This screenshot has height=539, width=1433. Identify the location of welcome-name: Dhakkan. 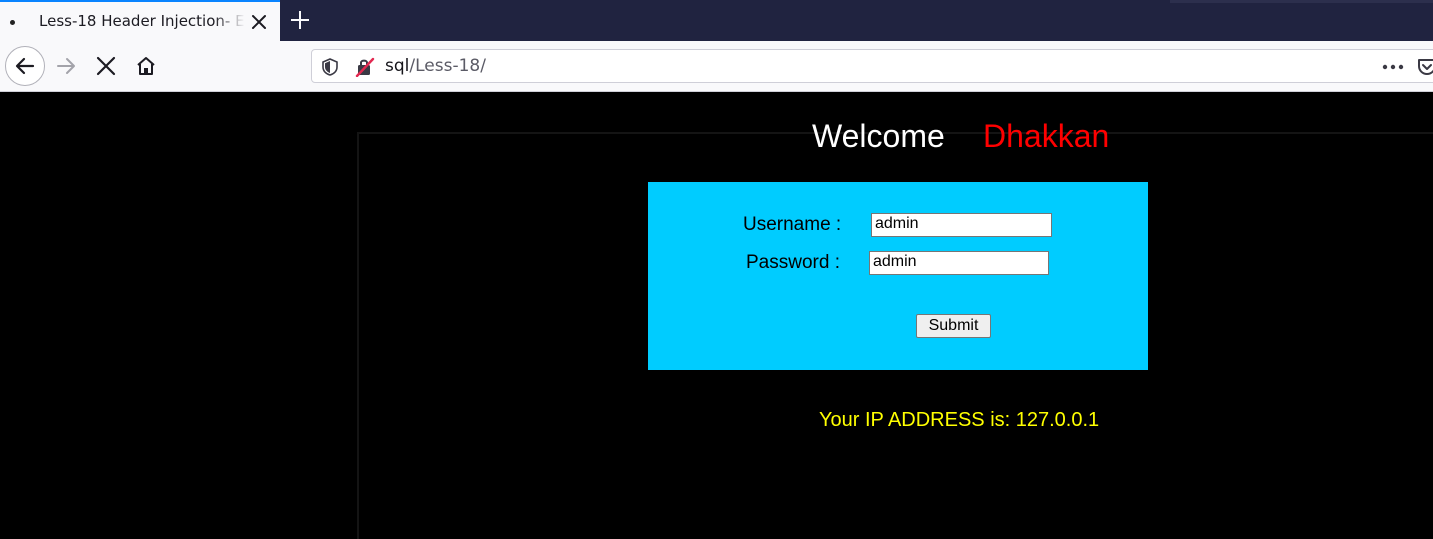
(1046, 136).